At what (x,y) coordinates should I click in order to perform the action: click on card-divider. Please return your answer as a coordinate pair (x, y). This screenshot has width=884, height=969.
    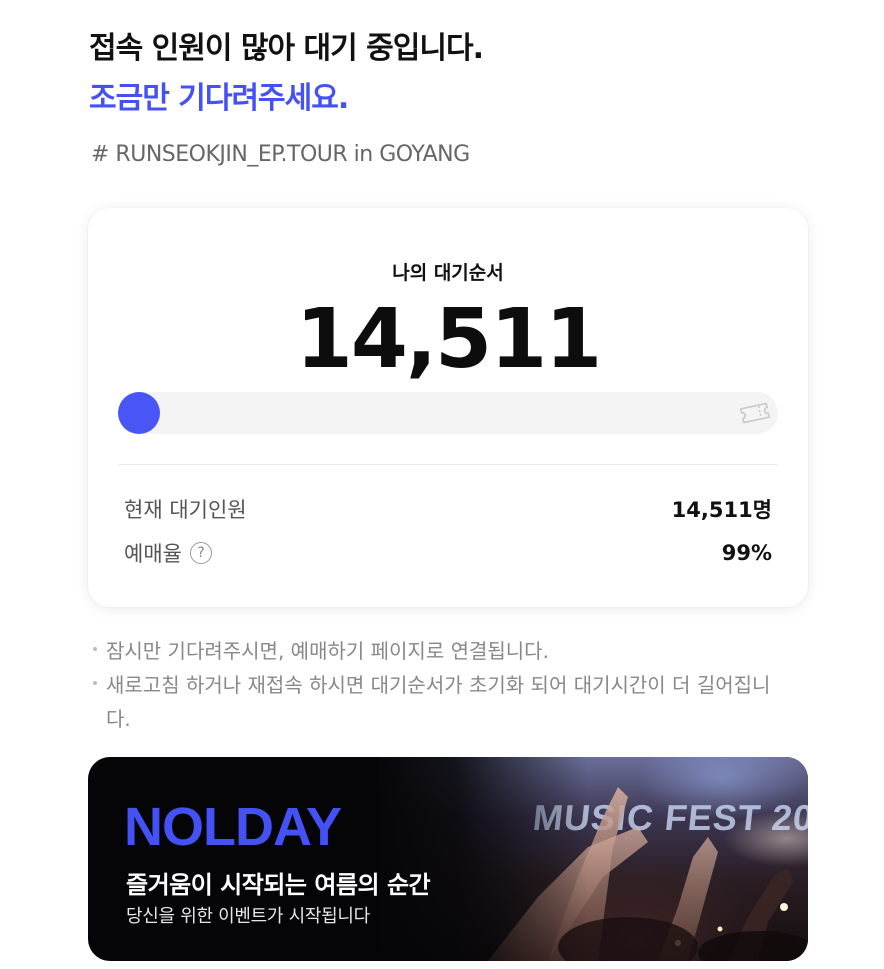
    Looking at the image, I should click on (448, 464).